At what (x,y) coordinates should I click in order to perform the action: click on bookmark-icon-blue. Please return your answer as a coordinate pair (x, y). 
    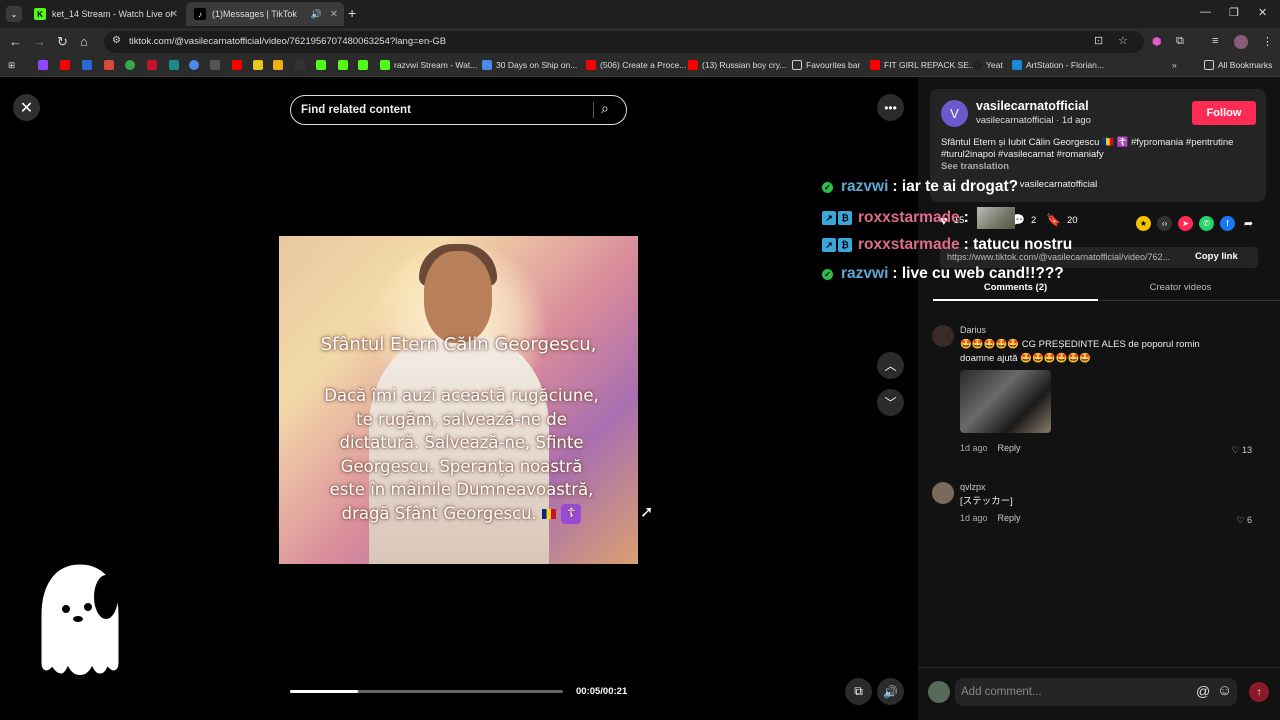
    Looking at the image, I should click on (89, 65).